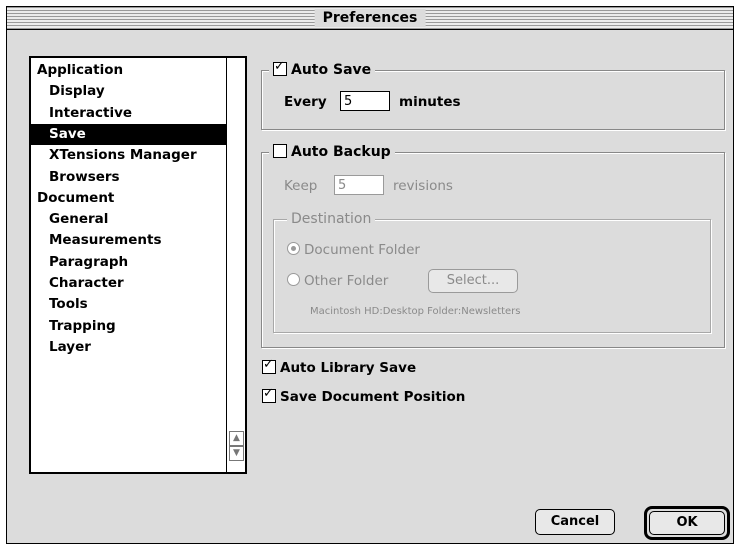 This screenshot has width=740, height=550. What do you see at coordinates (362, 250) in the screenshot?
I see `document-folder-label: Document Folder` at bounding box center [362, 250].